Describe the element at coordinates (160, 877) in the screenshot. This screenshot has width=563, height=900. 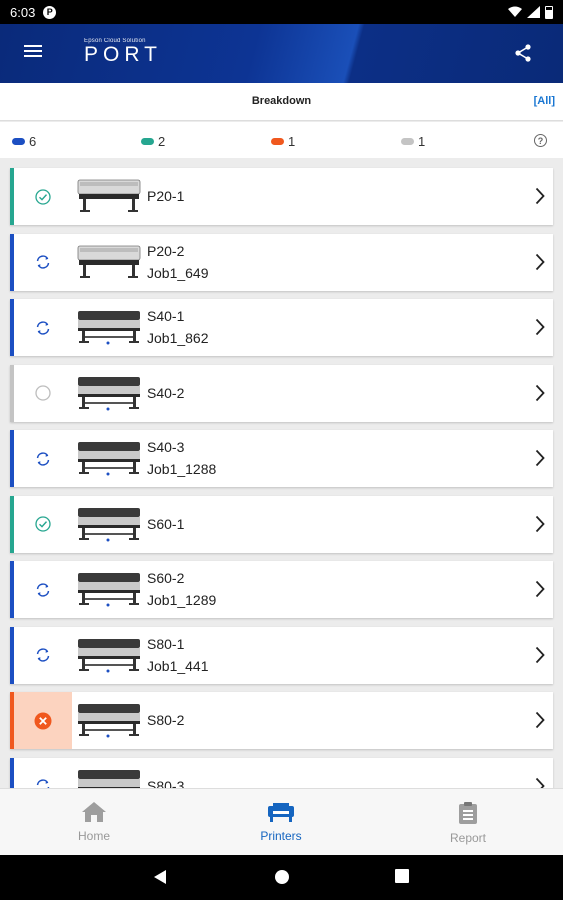
I see `back-icon` at that location.